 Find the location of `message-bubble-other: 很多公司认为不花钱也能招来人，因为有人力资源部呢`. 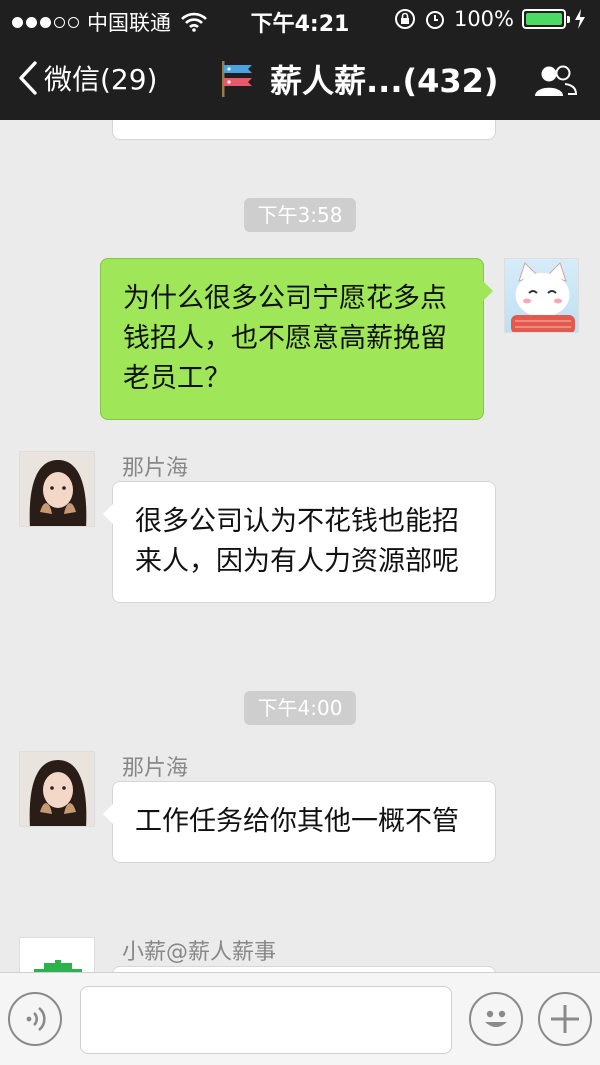

message-bubble-other: 很多公司认为不花钱也能招来人，因为有人力资源部呢 is located at coordinates (299, 542).